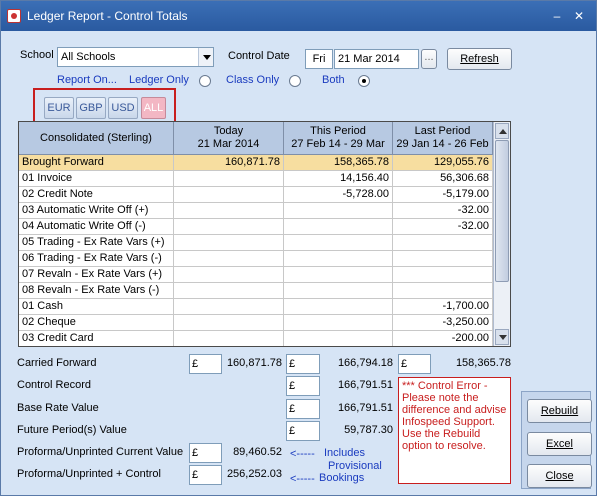 The image size is (597, 496). Describe the element at coordinates (59, 108) in the screenshot. I see `currency-eur-button: EUR` at that location.